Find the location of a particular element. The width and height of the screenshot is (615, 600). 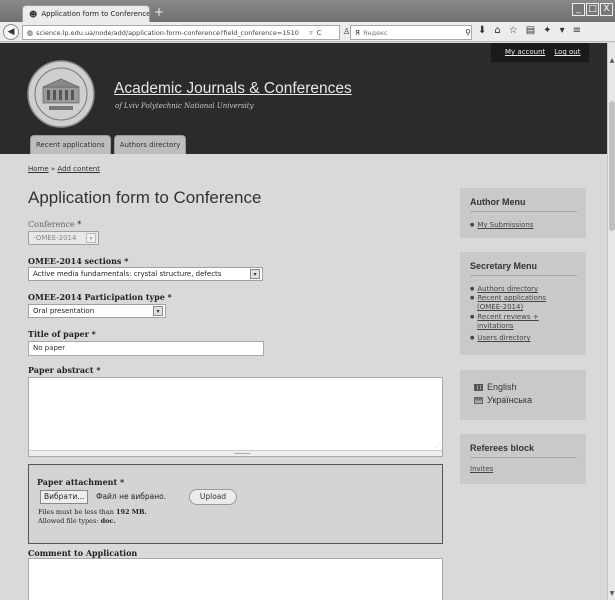

addon-icon: ✦ is located at coordinates (547, 30).